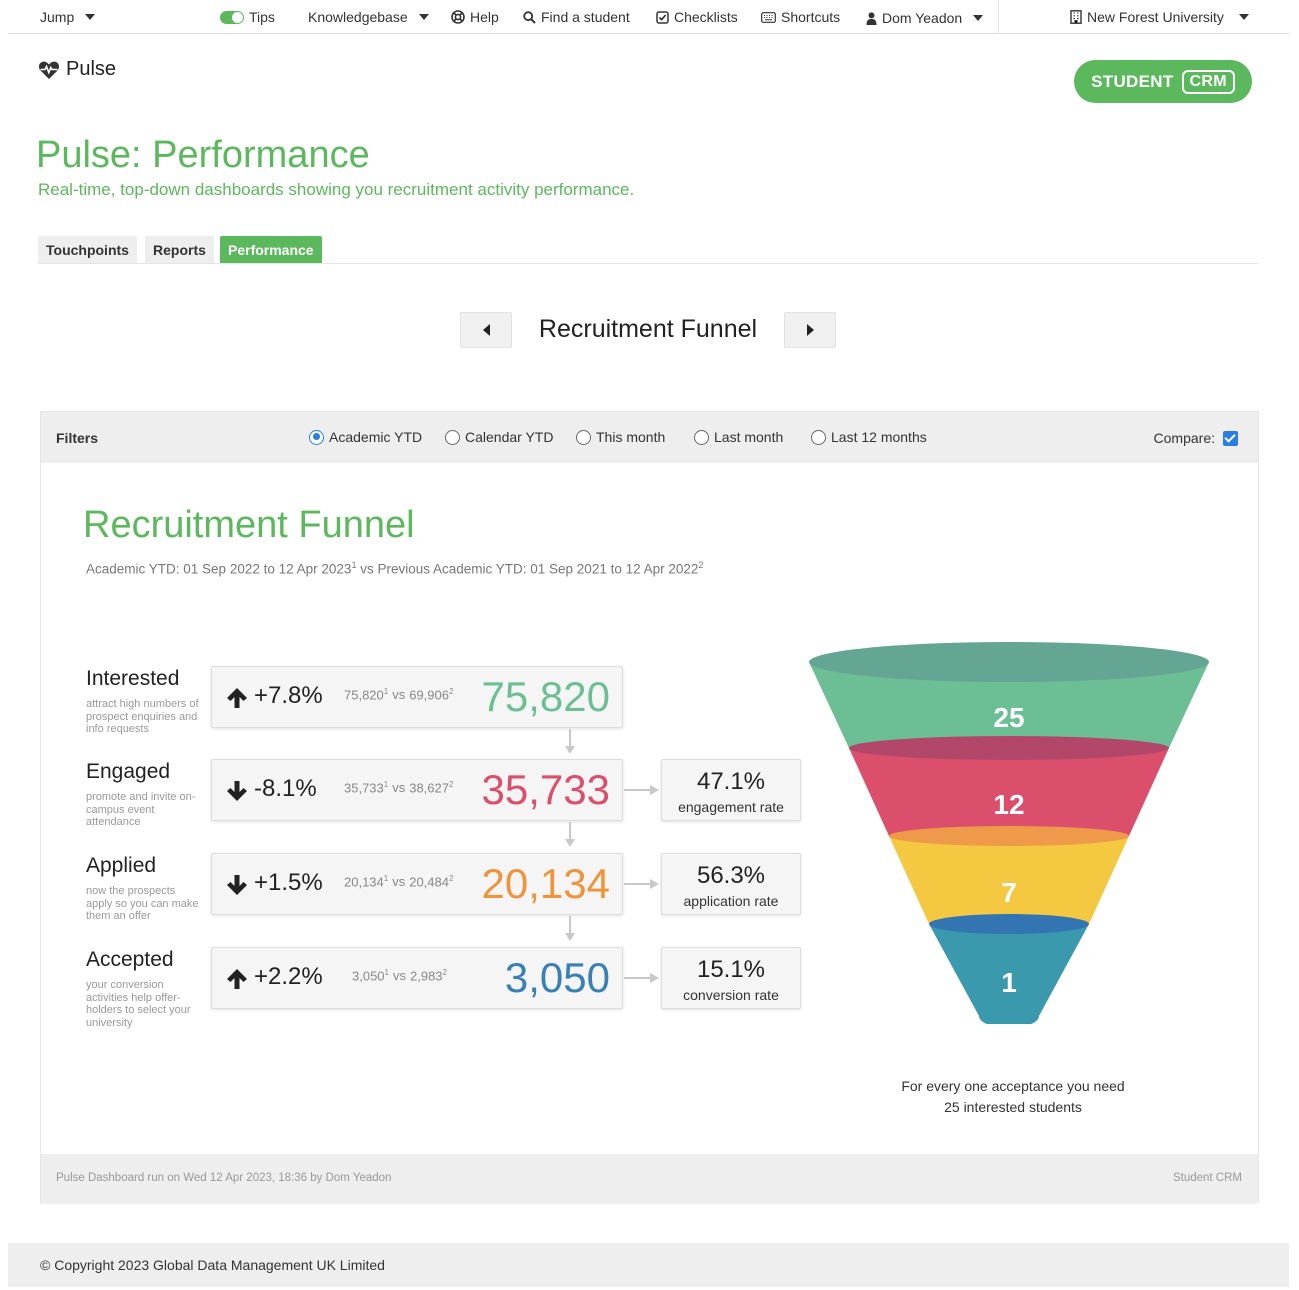 The height and width of the screenshot is (1290, 1299). Describe the element at coordinates (179, 249) in the screenshot. I see `tab-reports: Reports` at that location.